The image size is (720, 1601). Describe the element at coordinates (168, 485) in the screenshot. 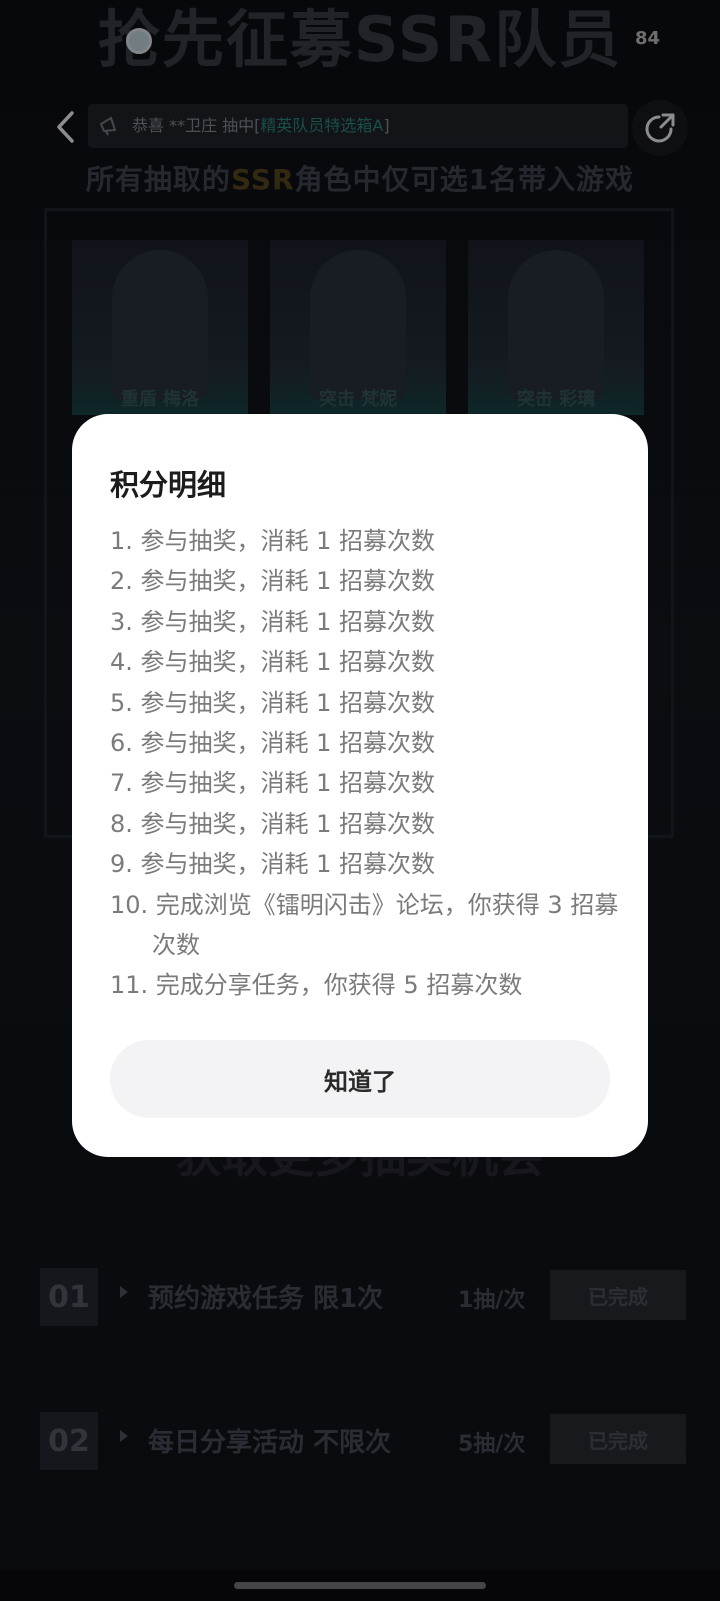

I see `dialog-title: 积分明细` at that location.